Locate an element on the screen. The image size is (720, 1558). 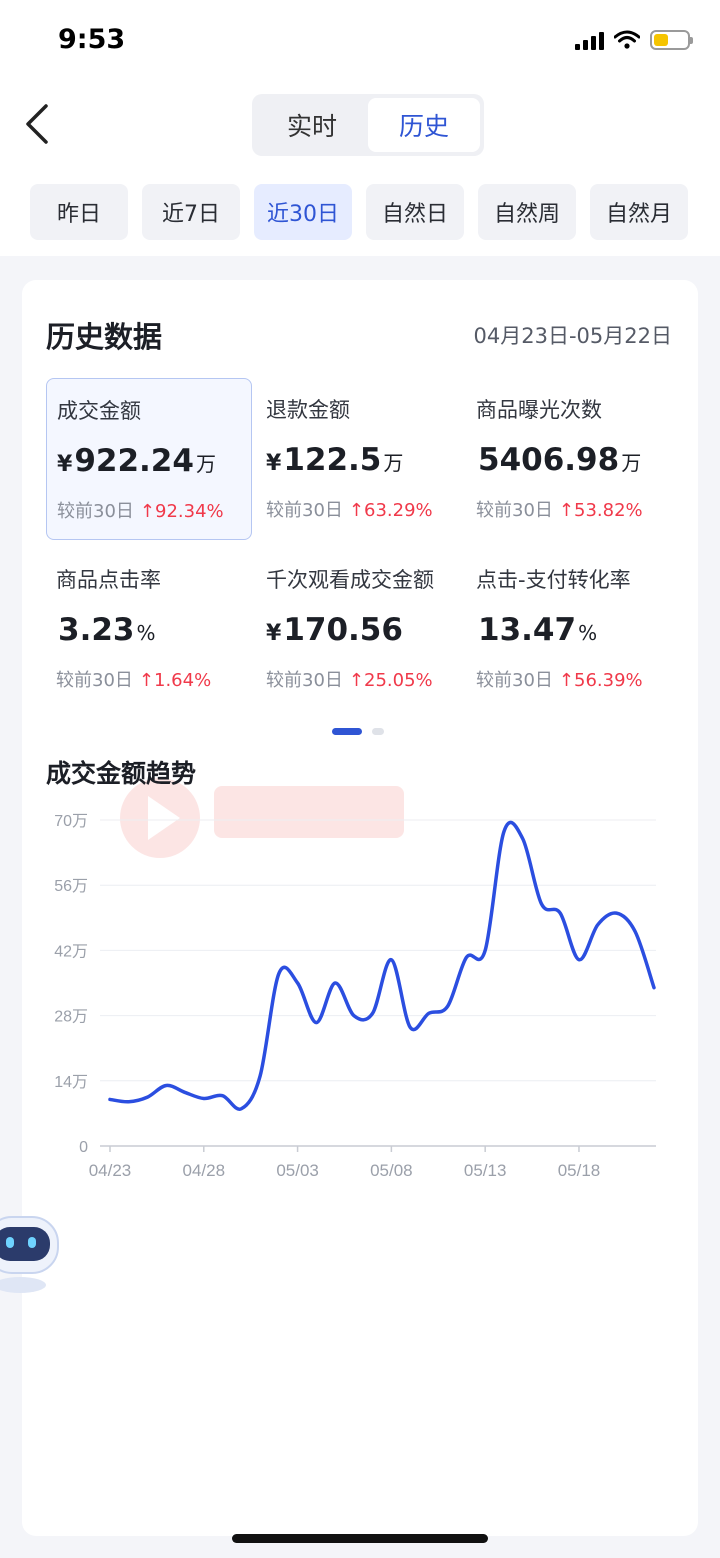
metric-impressions: 商品曝光次数 5406.98 万 较前30日 ↑53.82% is located at coordinates (569, 459).